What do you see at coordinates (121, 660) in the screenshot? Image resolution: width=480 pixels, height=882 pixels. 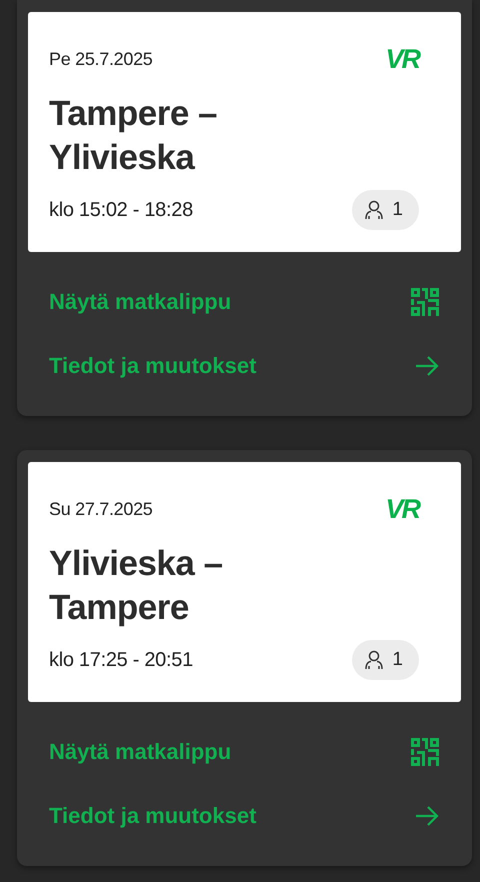 I see `trip-time: klo 17:25 - 20:51` at bounding box center [121, 660].